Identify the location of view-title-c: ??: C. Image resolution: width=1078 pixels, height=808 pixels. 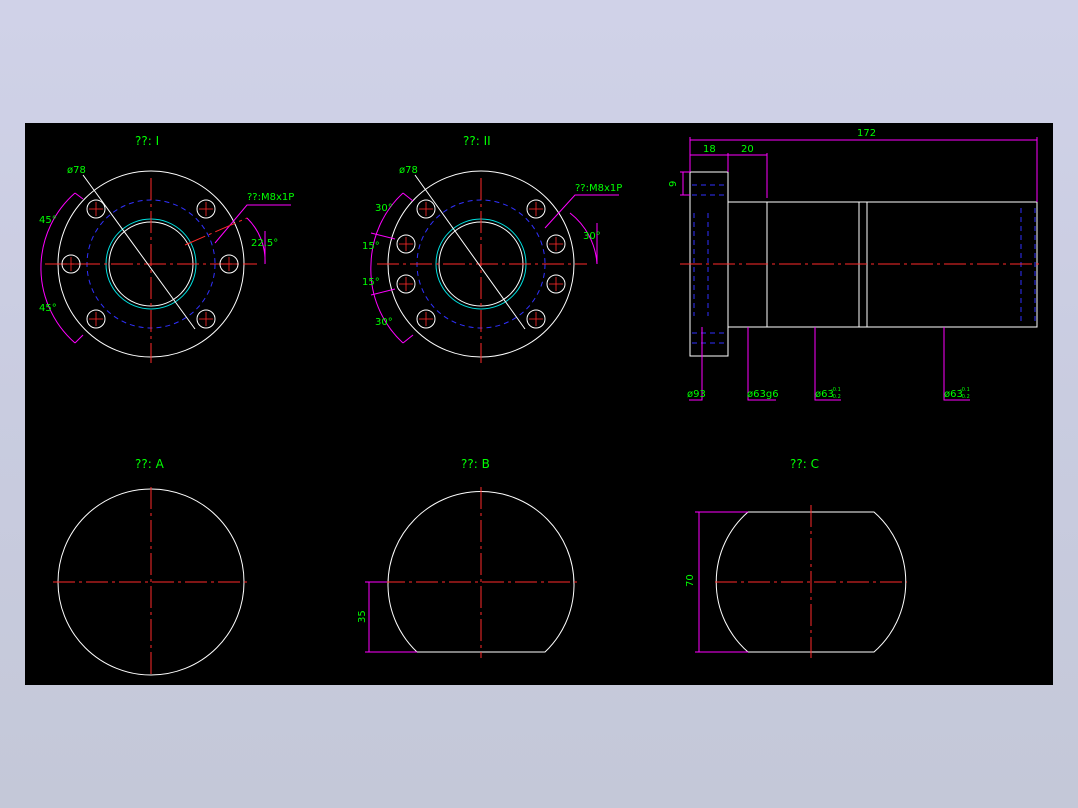
(804, 464).